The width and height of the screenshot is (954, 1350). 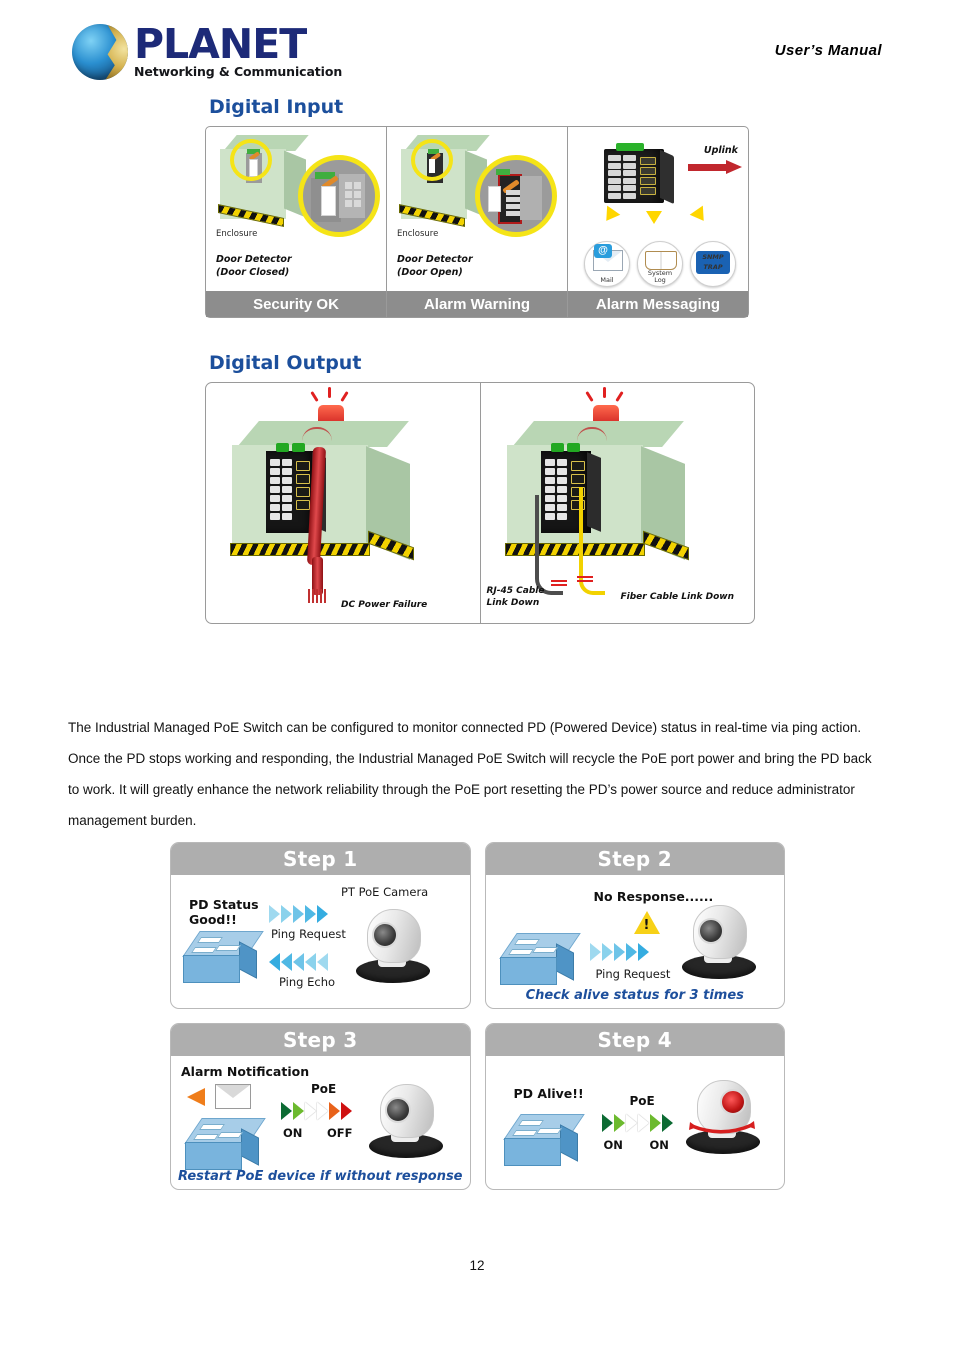 I want to click on fiber-link-down-label: Fiber Cable Link Down, so click(x=677, y=597).